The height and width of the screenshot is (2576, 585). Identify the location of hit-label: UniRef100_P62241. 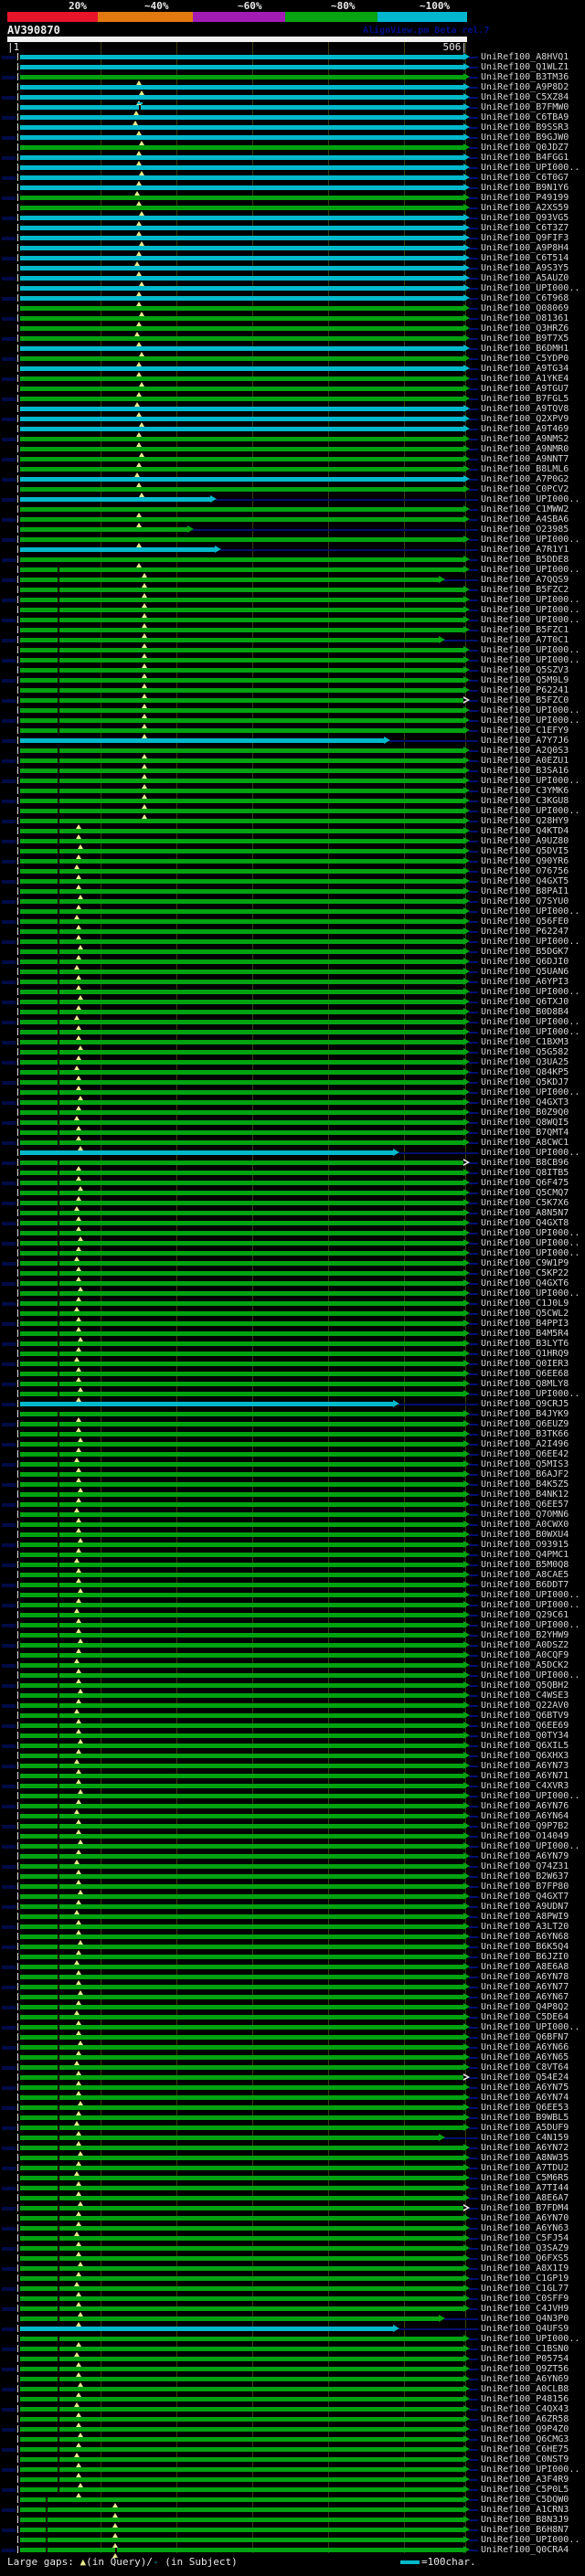
(525, 690).